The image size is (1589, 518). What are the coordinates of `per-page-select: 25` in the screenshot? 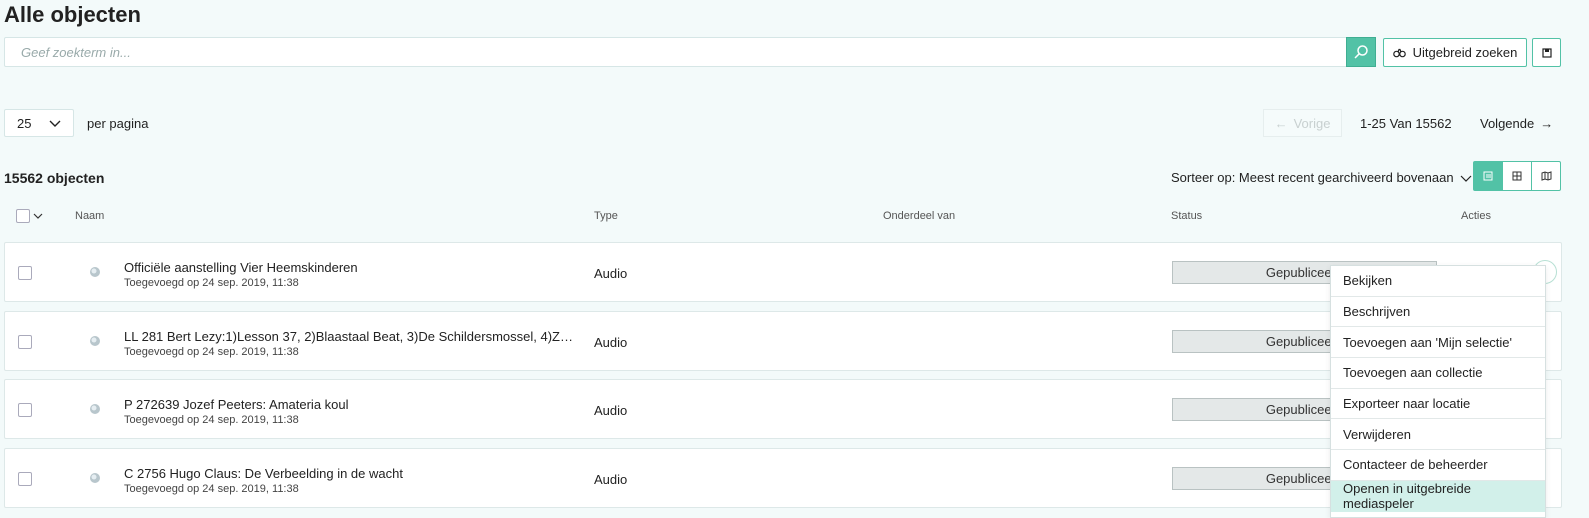 It's located at (39, 123).